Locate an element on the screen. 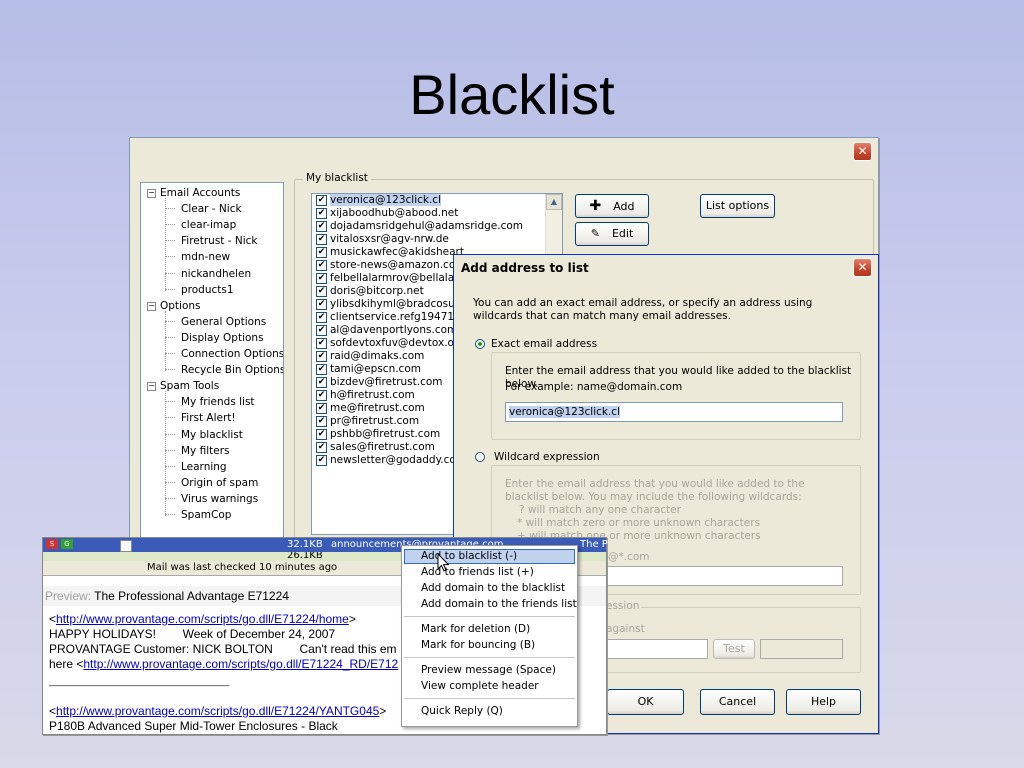 The width and height of the screenshot is (1024, 768). test-button: Test is located at coordinates (734, 649).